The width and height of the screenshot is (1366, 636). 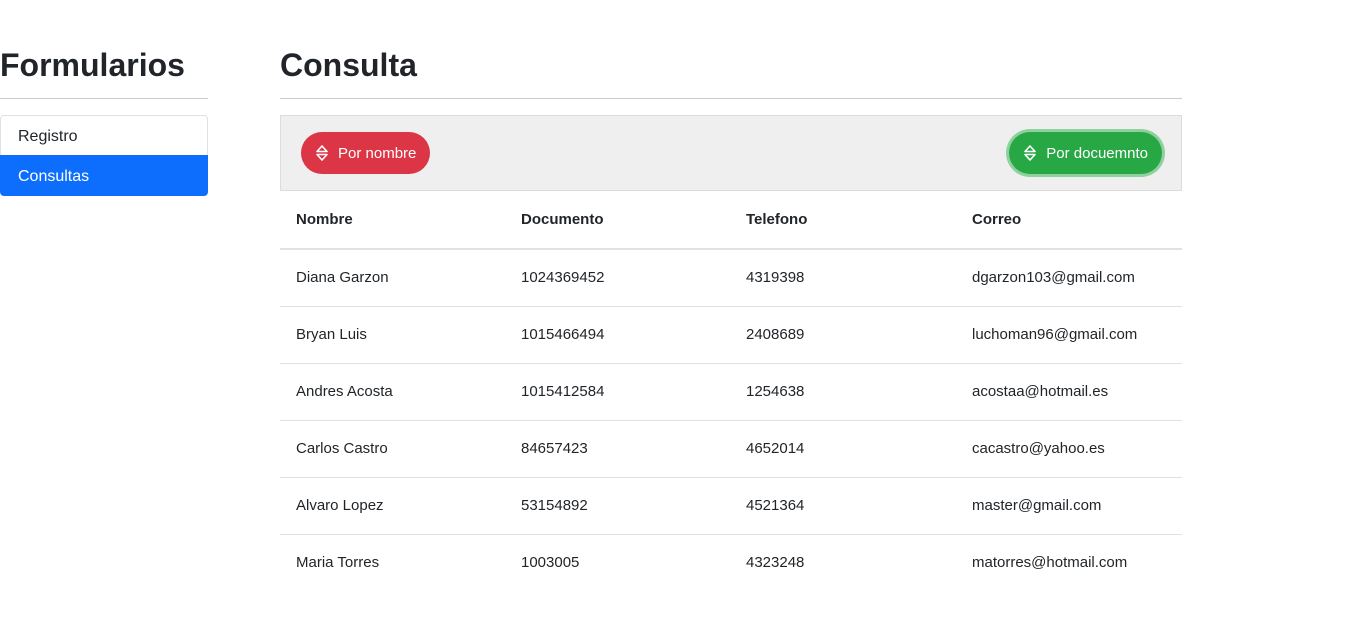 I want to click on sort-by-name-button: Por nombre, so click(x=366, y=153).